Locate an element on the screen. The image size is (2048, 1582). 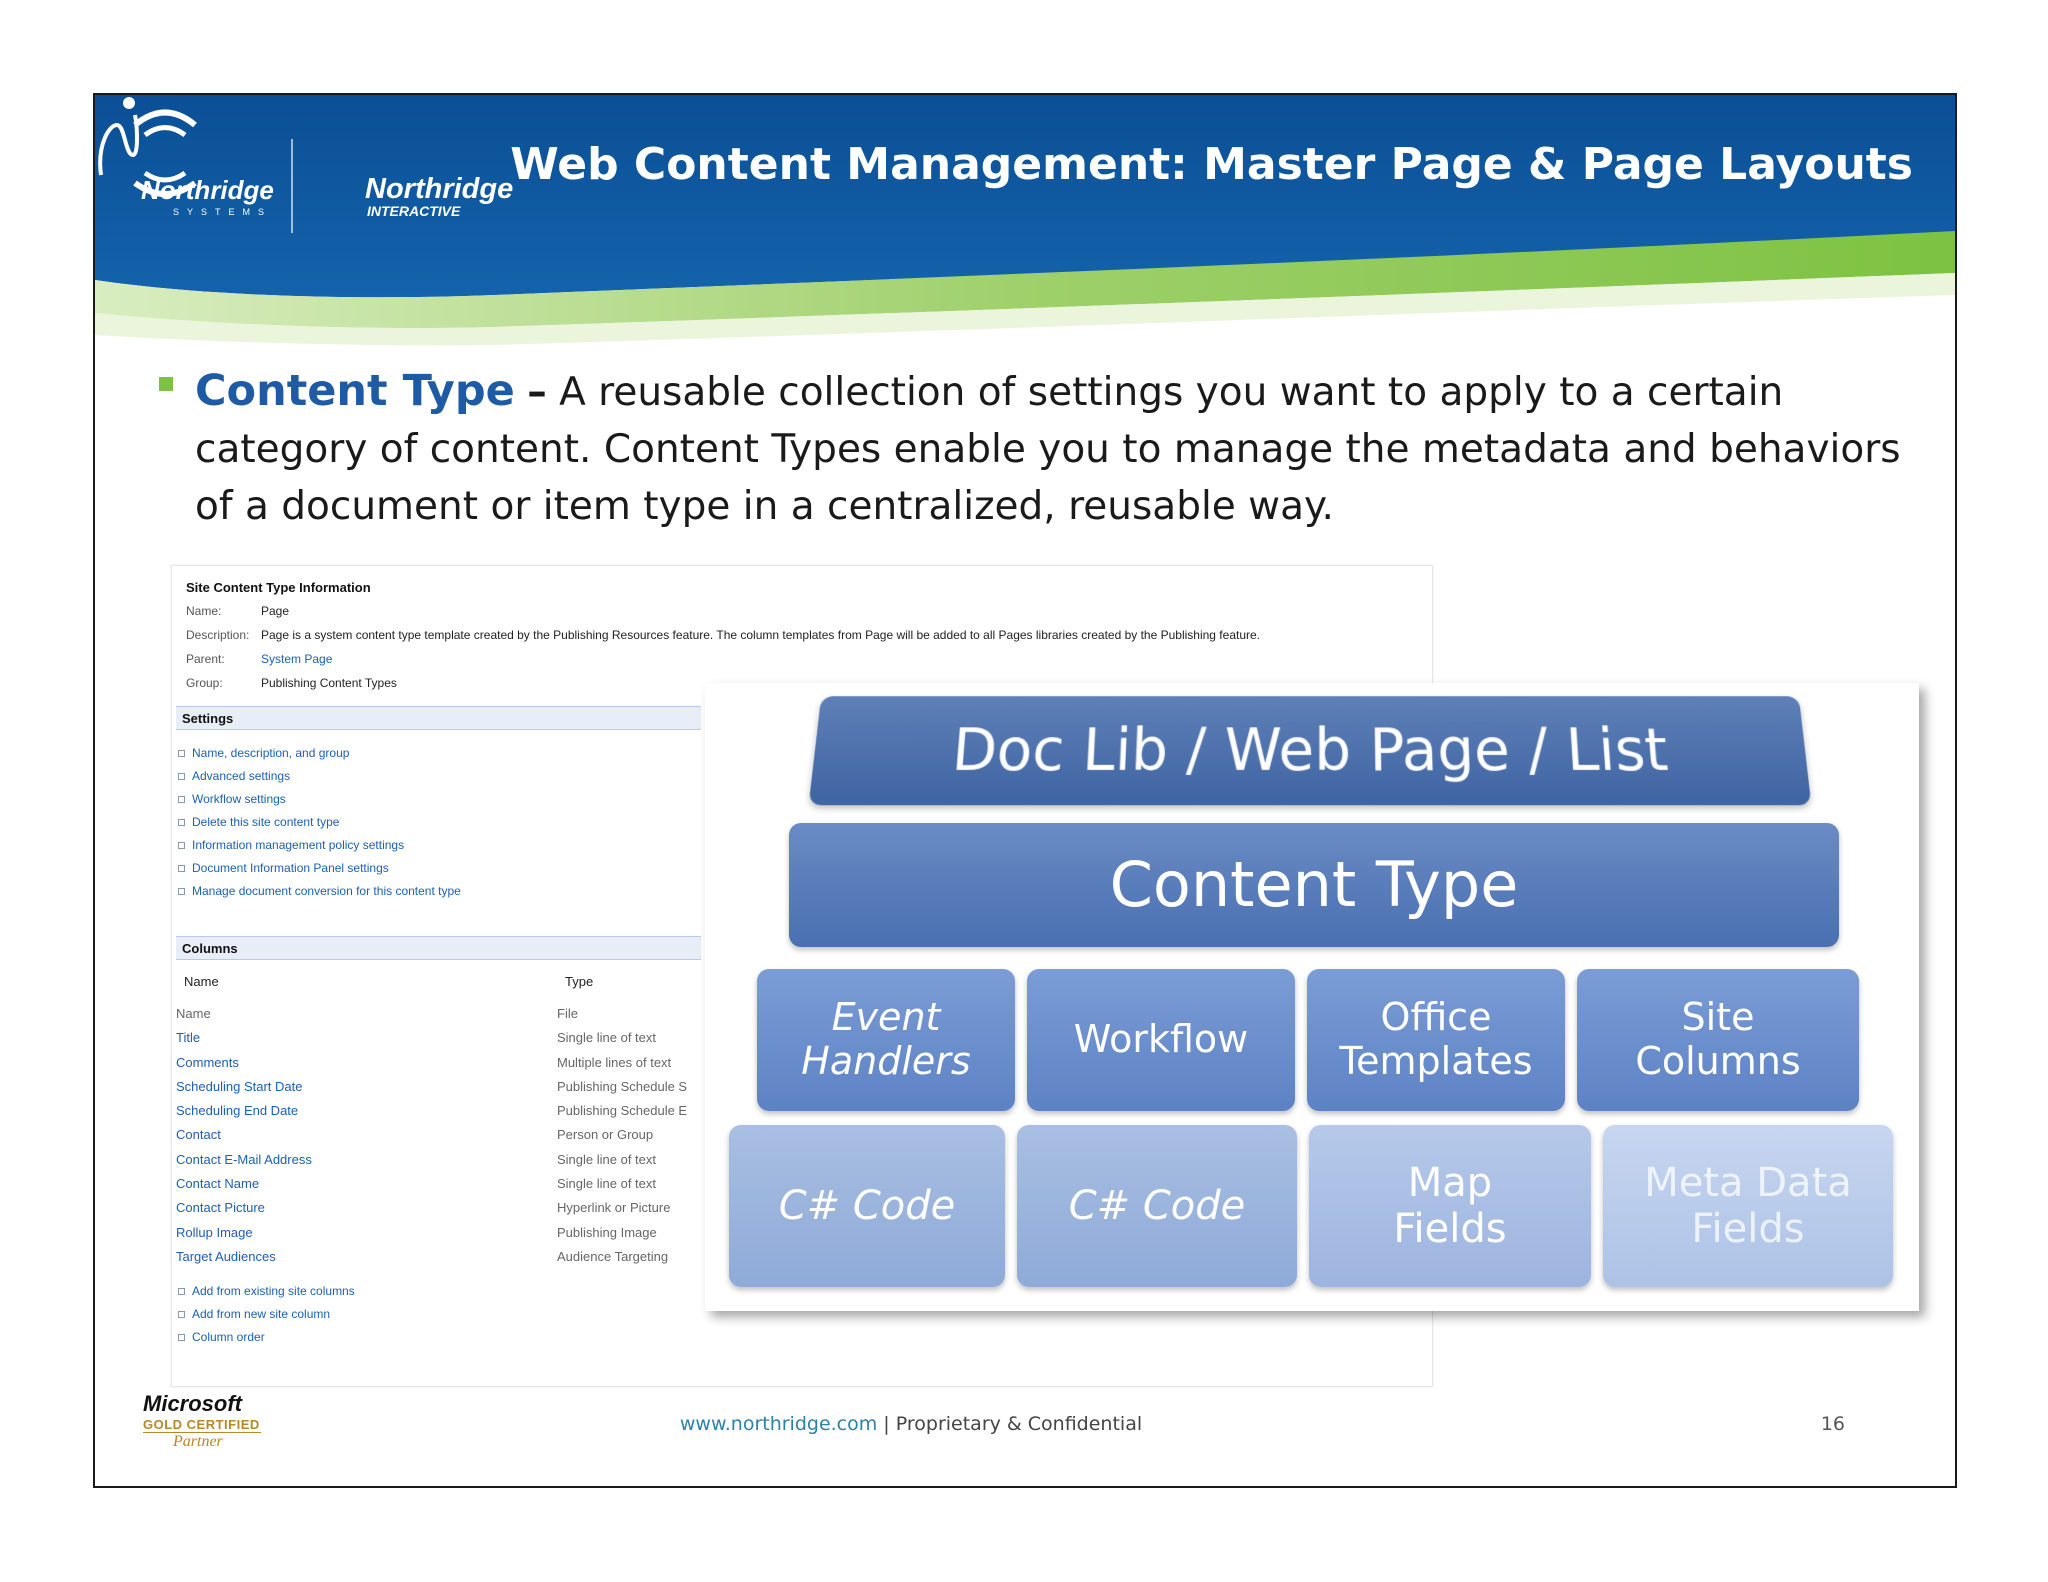
sp-column-link: Scheduling Start Date is located at coordinates (239, 1086).